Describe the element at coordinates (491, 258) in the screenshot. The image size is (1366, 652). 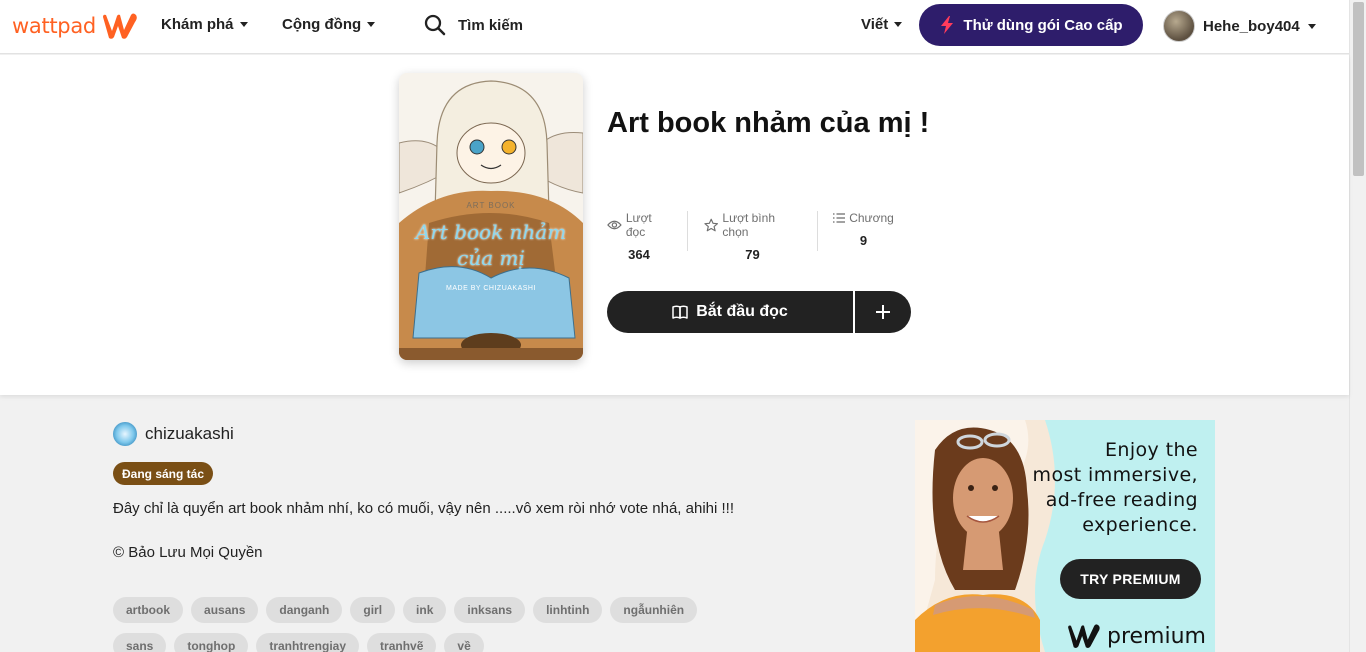
I see `cover-title-line2: của mị` at that location.